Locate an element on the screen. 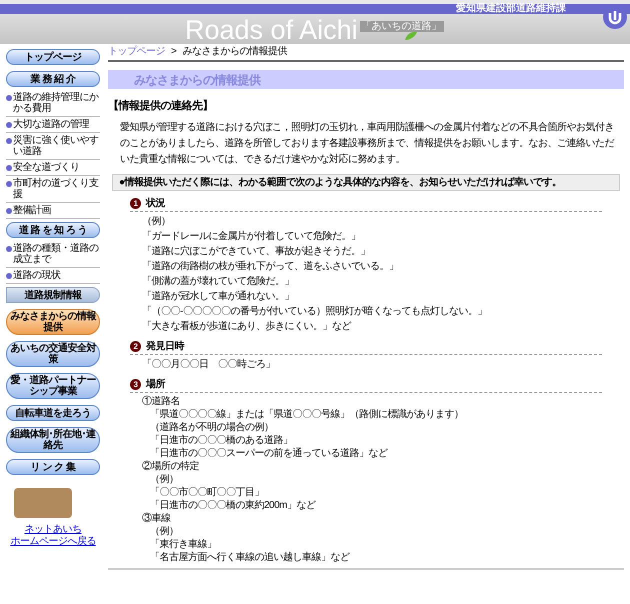 Image resolution: width=630 pixels, height=604 pixels. body-text: 「道路に穴ぼこができていて、事故が起きそうだ。」 is located at coordinates (256, 251).